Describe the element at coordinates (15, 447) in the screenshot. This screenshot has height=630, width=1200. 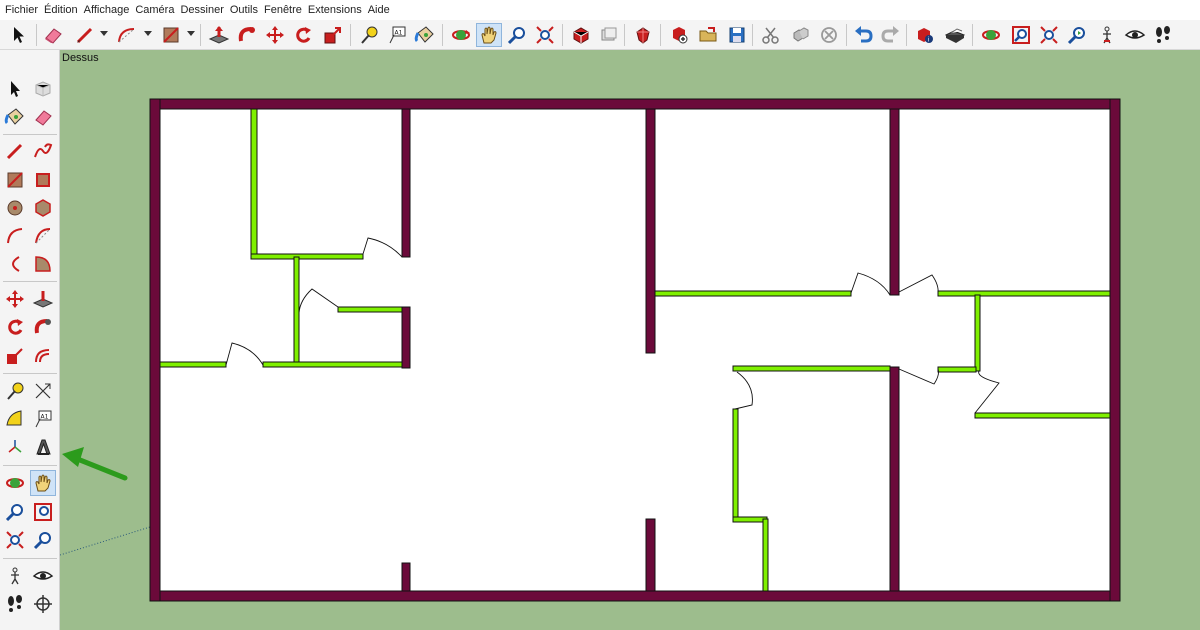
I see `axes-icon` at that location.